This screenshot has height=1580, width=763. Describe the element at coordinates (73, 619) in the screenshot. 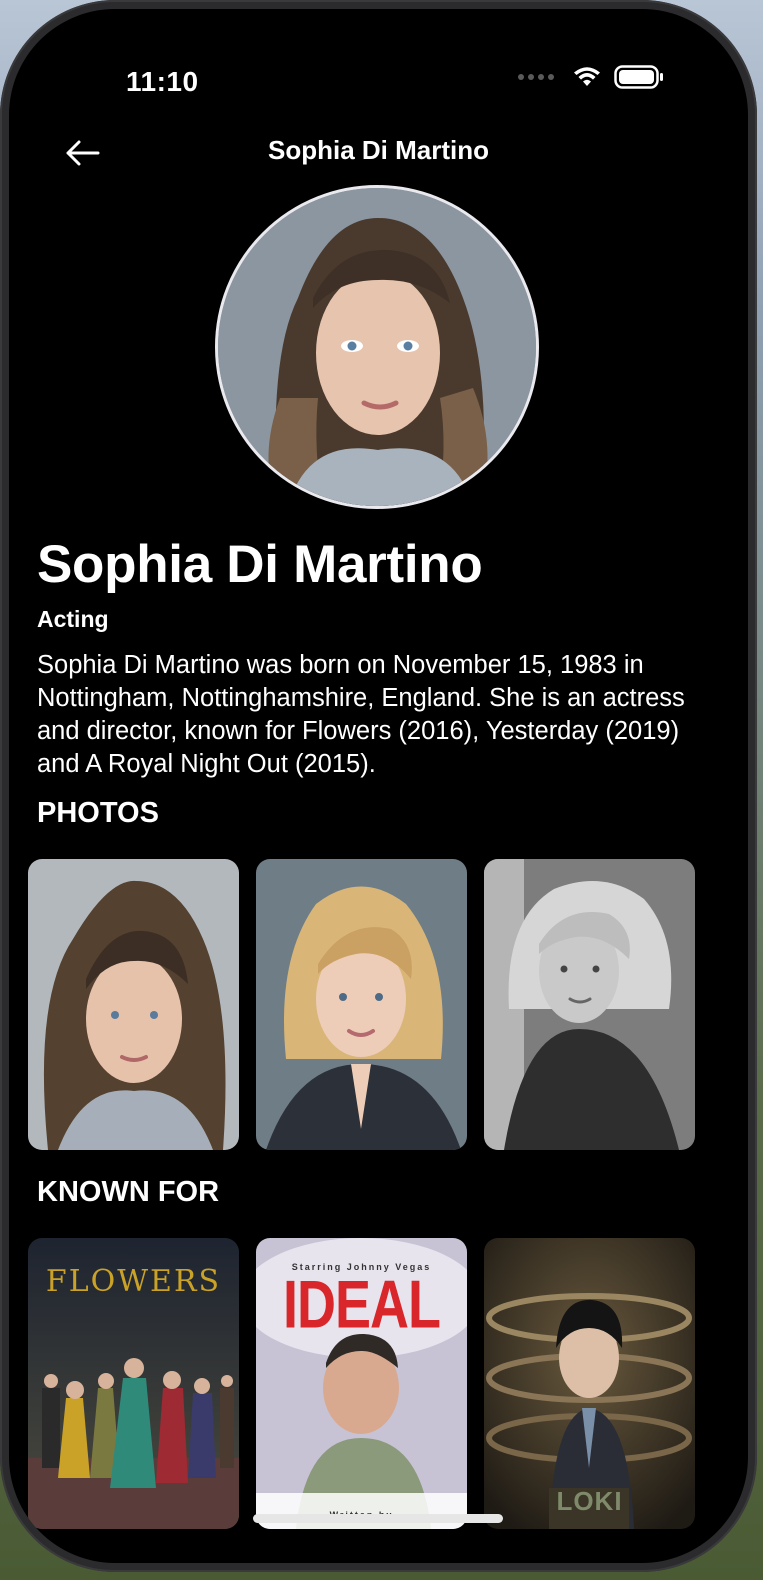

I see `known-for-department: Acting` at that location.